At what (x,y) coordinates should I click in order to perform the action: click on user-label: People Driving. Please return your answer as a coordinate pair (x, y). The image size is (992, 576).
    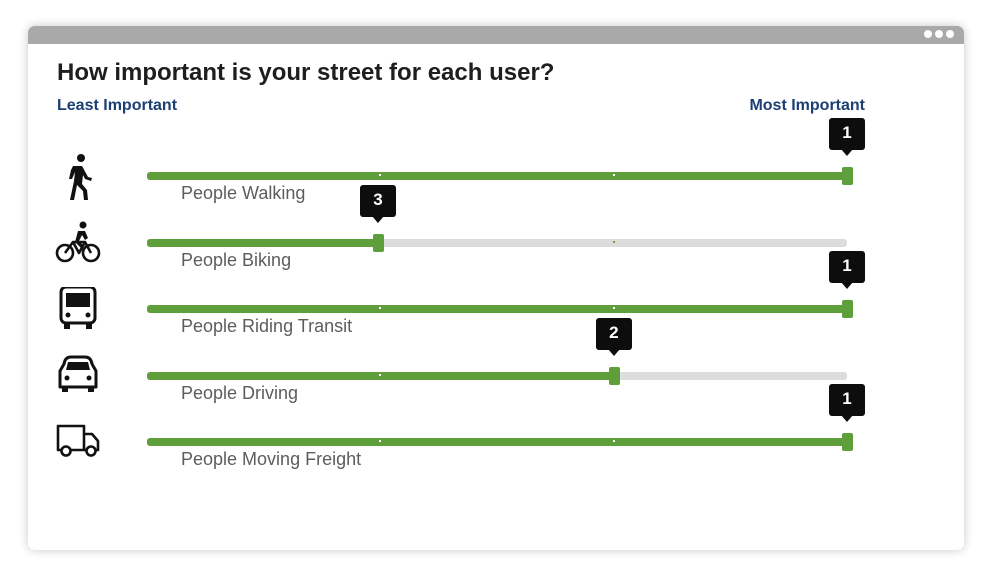
    Looking at the image, I should click on (240, 393).